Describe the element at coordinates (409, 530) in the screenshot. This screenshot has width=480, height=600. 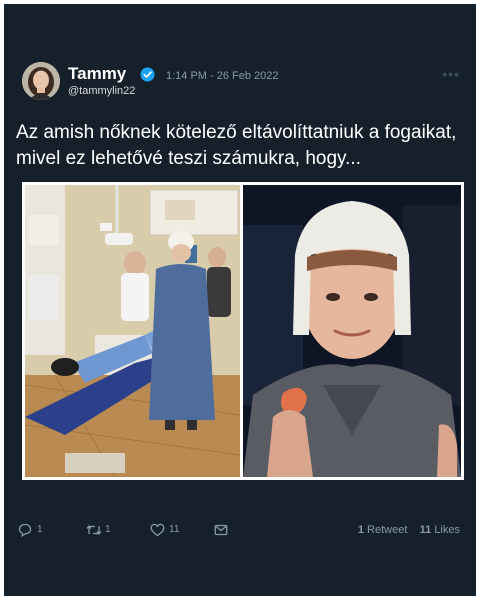
I see `tweet-stats: 1 Retweet 11 Likes` at that location.